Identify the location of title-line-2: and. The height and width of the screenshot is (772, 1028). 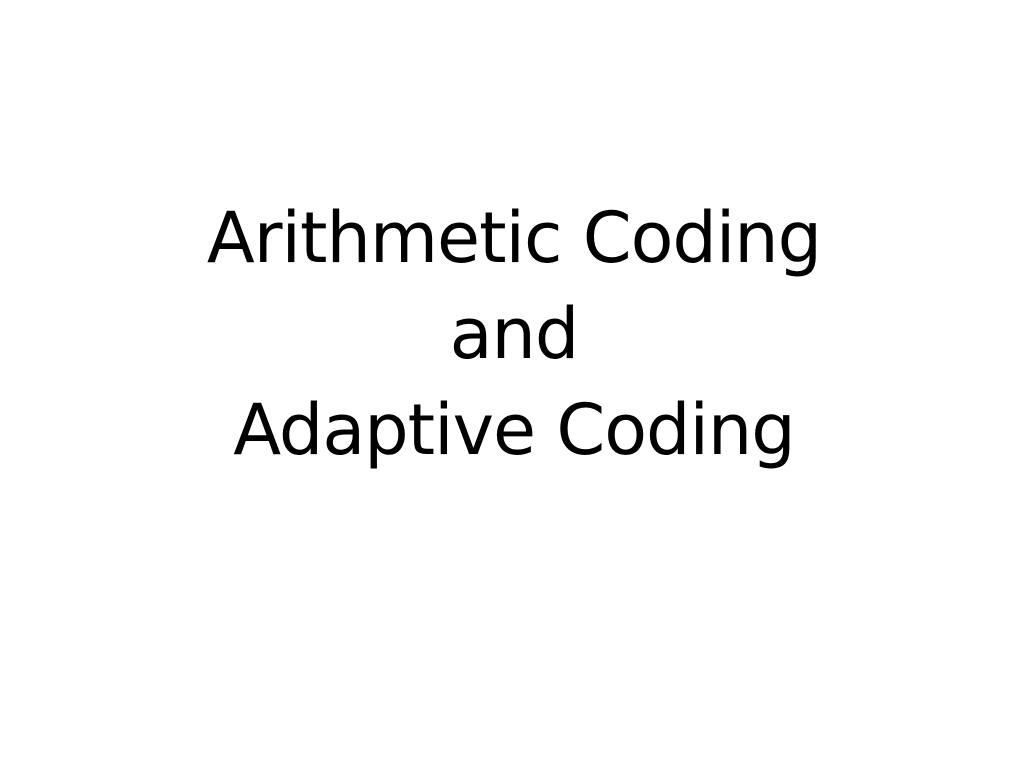
(514, 334).